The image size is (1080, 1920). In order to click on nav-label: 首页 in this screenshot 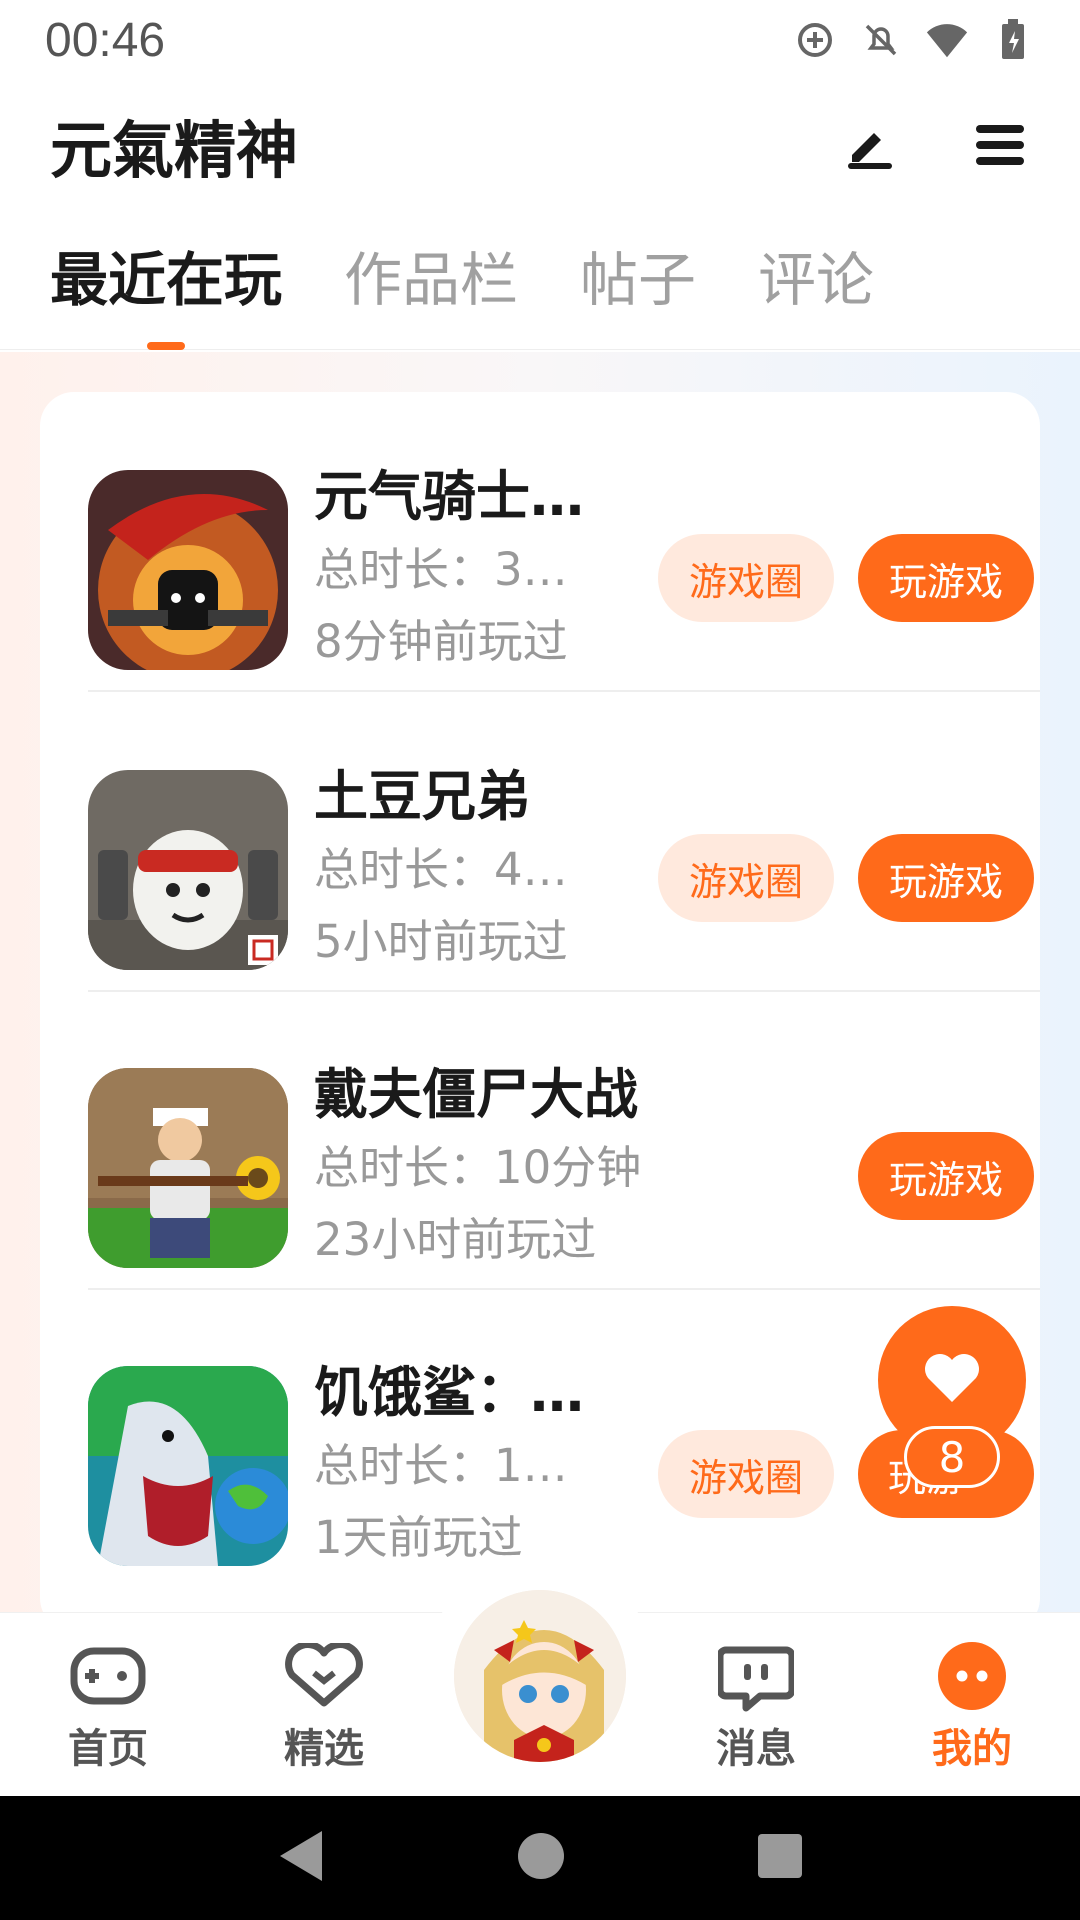, I will do `click(108, 1749)`.